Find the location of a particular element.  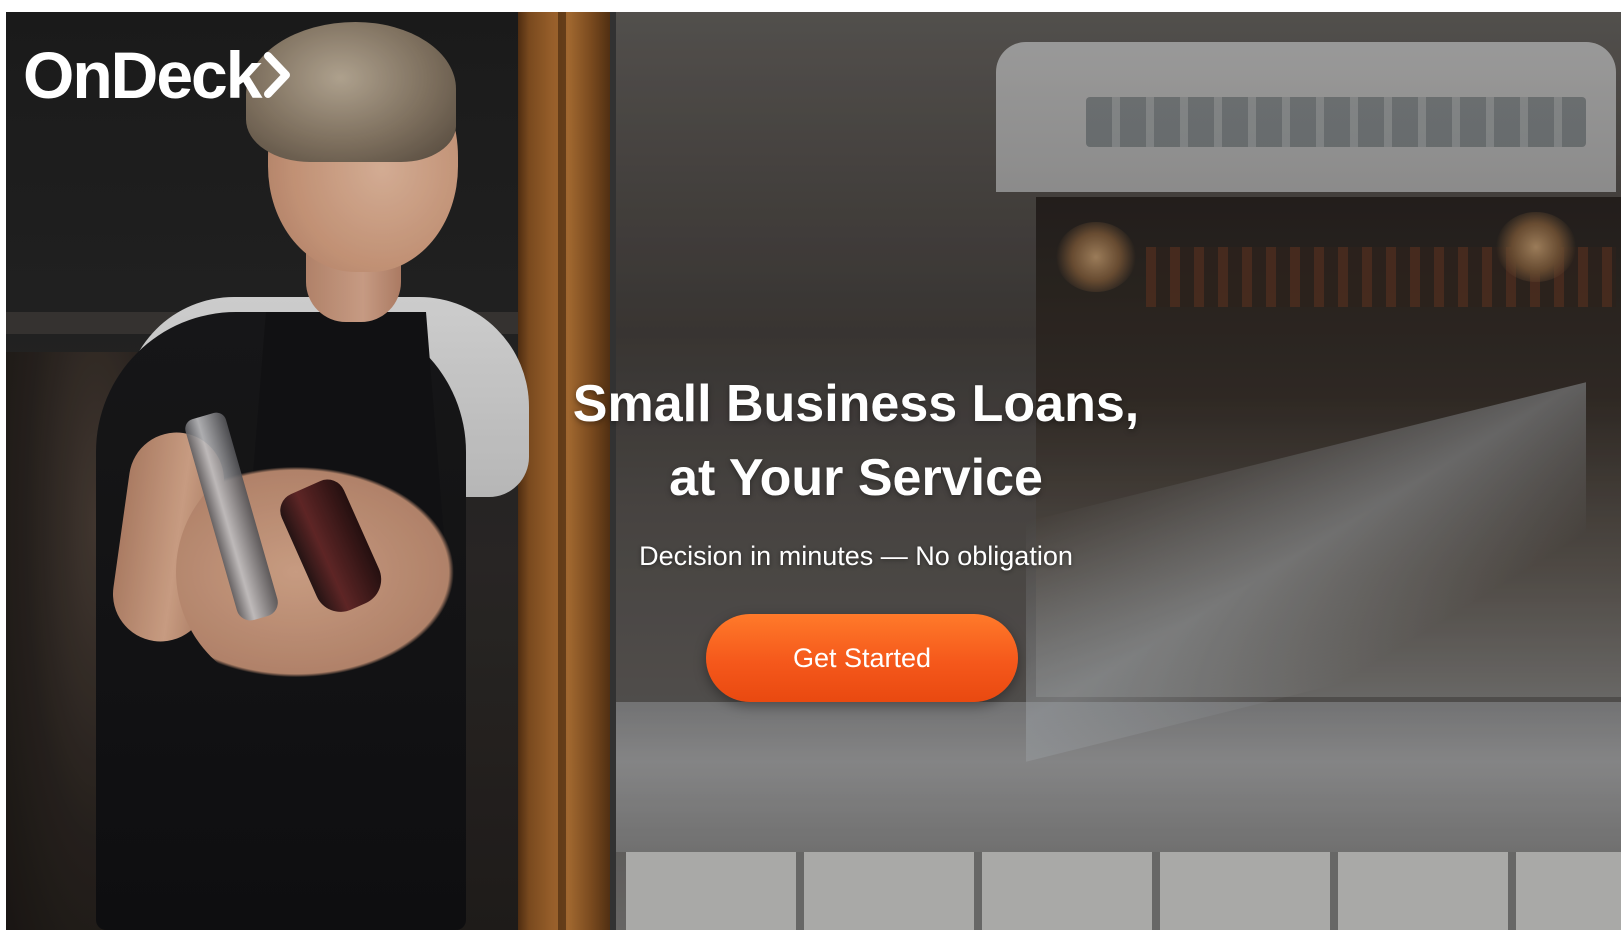

ondeck-logo: OnDeck is located at coordinates (157, 75).